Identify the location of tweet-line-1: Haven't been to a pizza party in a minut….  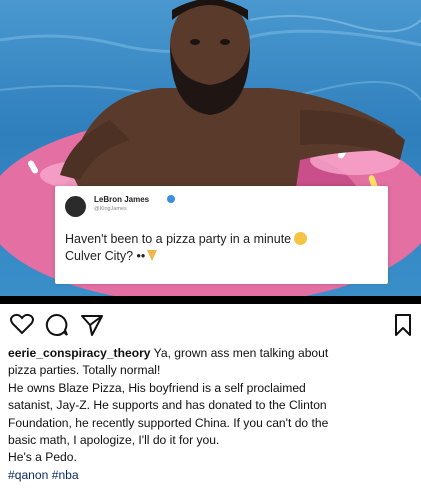
(224, 239).